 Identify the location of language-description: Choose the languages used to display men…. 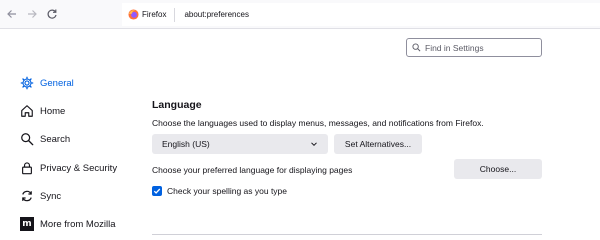
(318, 123).